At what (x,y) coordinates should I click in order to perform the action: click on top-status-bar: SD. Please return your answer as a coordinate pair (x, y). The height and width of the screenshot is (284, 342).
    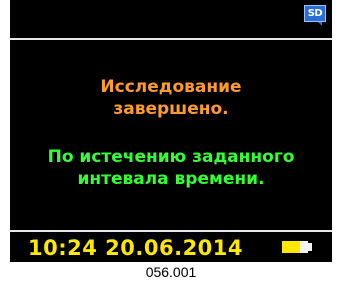
    Looking at the image, I should click on (171, 19).